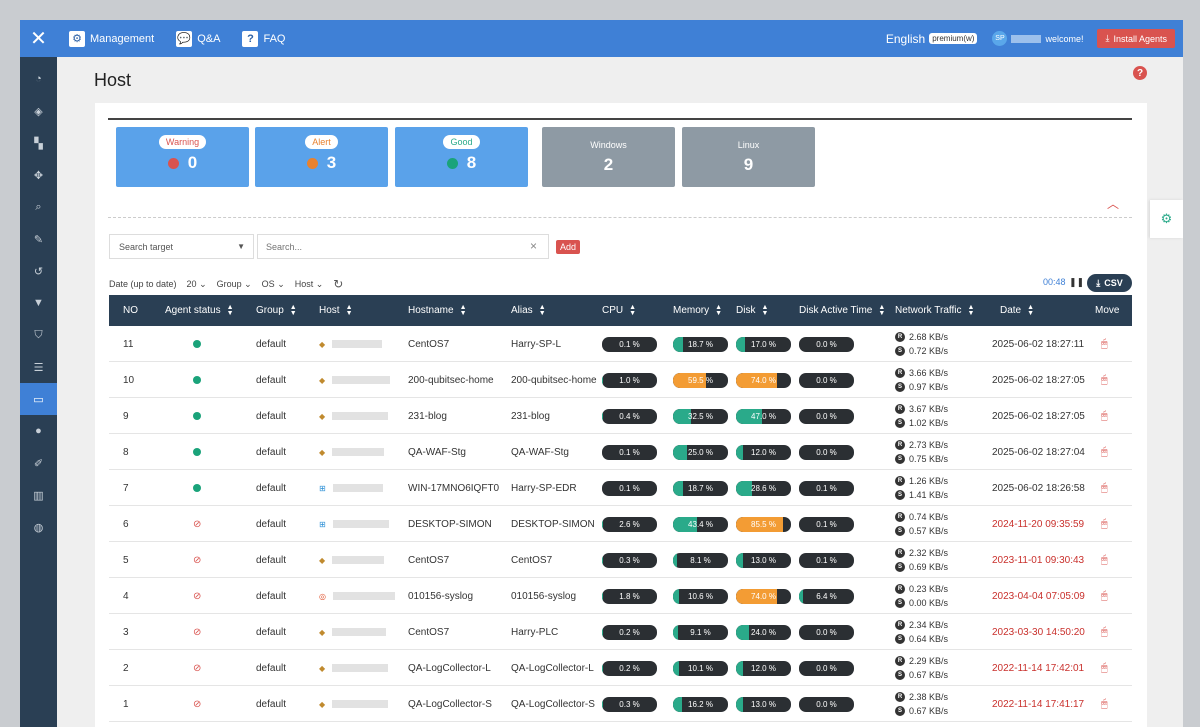 The width and height of the screenshot is (1200, 727). I want to click on column-header-disk-active-time: Disk Active Time ▲ ▼, so click(842, 310).